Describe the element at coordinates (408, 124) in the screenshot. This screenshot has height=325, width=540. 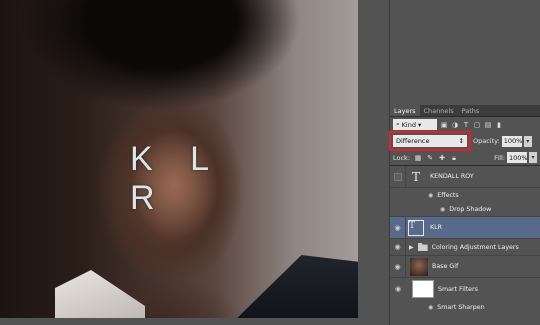
I see `kind-label: Kind` at that location.